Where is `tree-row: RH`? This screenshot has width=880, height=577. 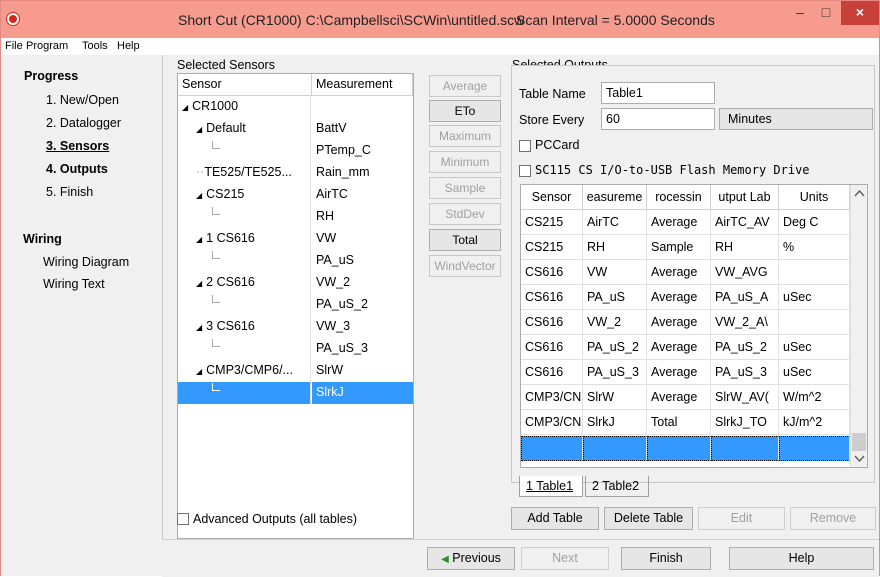 tree-row: RH is located at coordinates (295, 217).